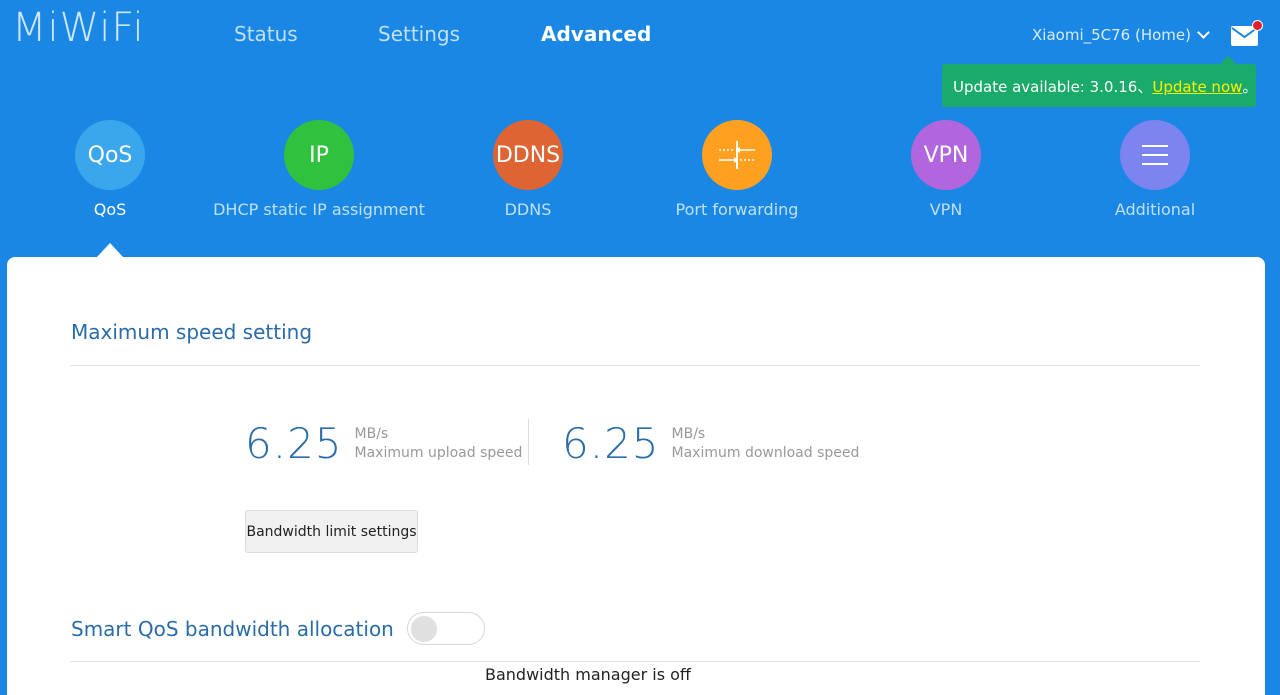  What do you see at coordinates (946, 155) in the screenshot?
I see `vpn-icon: VPN` at bounding box center [946, 155].